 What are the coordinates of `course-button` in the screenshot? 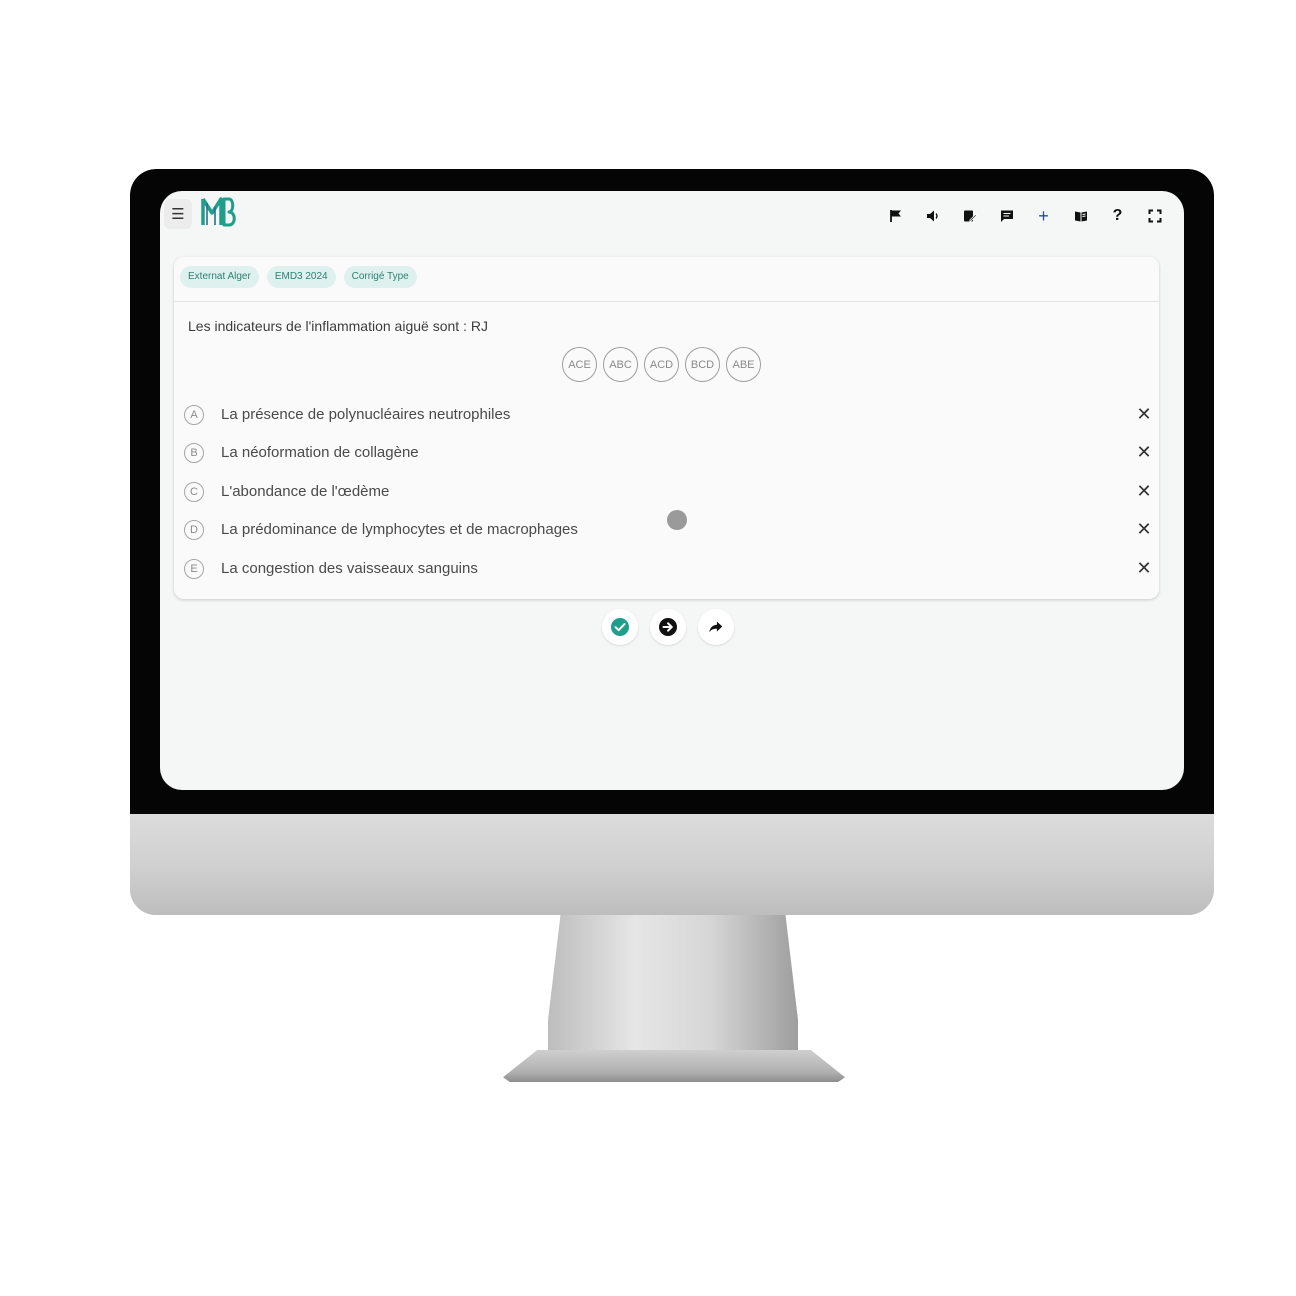 It's located at (1080, 216).